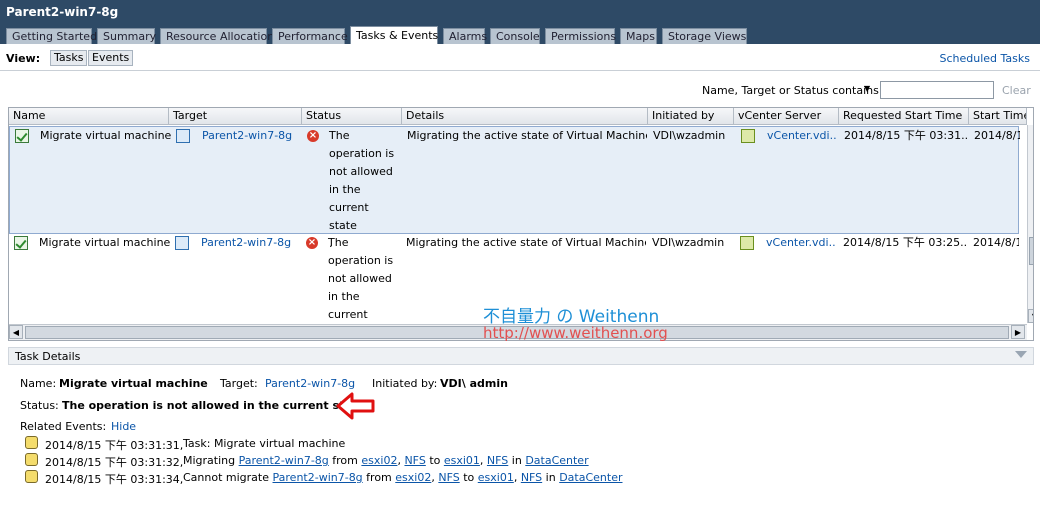 This screenshot has height=506, width=1040. I want to click on event-time: 2014/8/15 下午 03:31:34,, so click(114, 479).